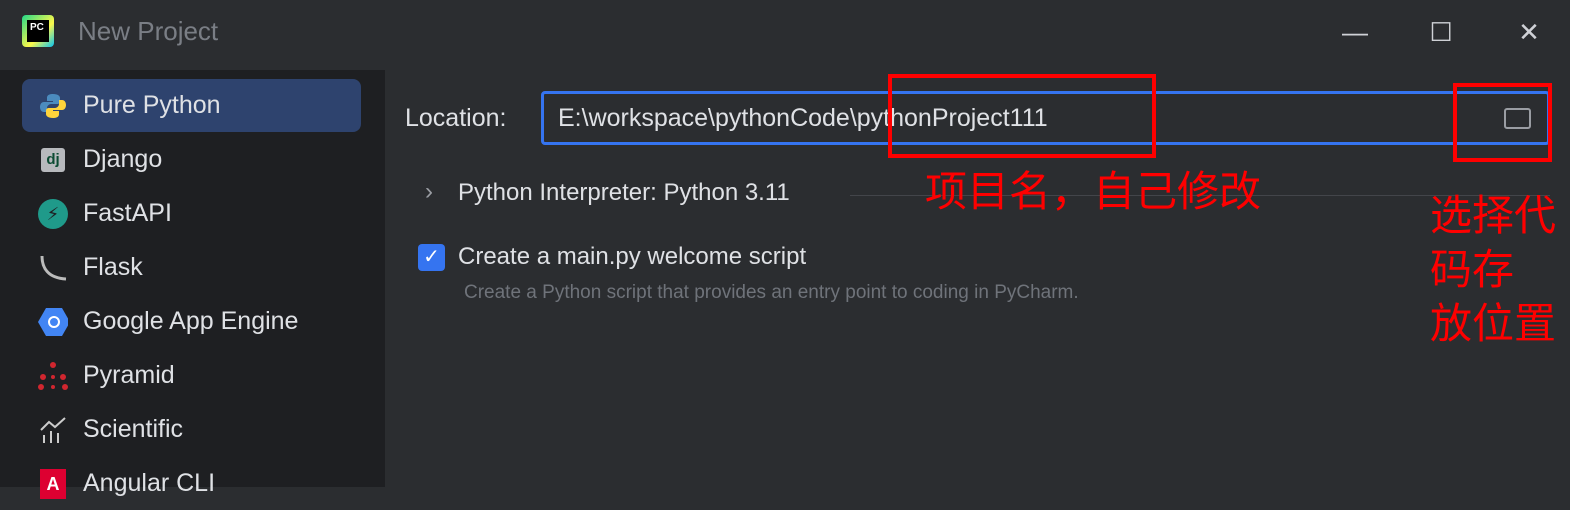 This screenshot has width=1570, height=510. I want to click on sidebar-item-scientific: Scientific, so click(191, 429).